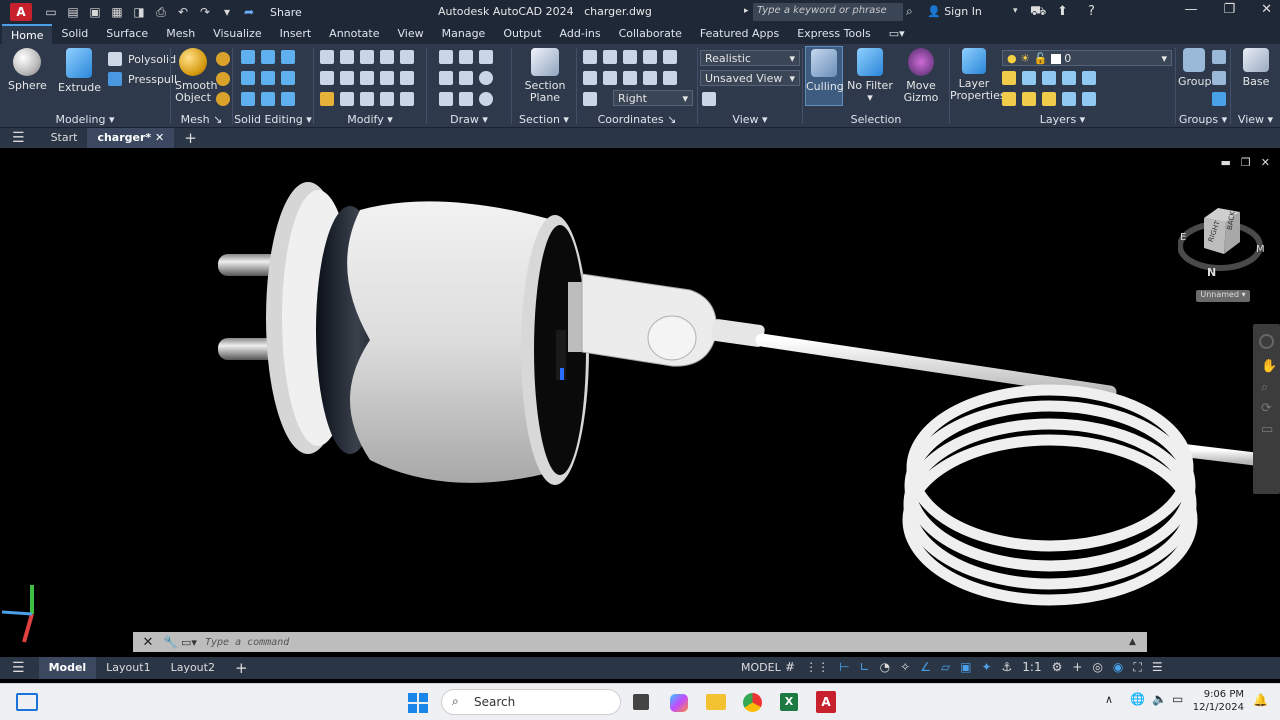 This screenshot has height=720, width=1280. What do you see at coordinates (1219, 57) in the screenshot?
I see `ungroup-icon` at bounding box center [1219, 57].